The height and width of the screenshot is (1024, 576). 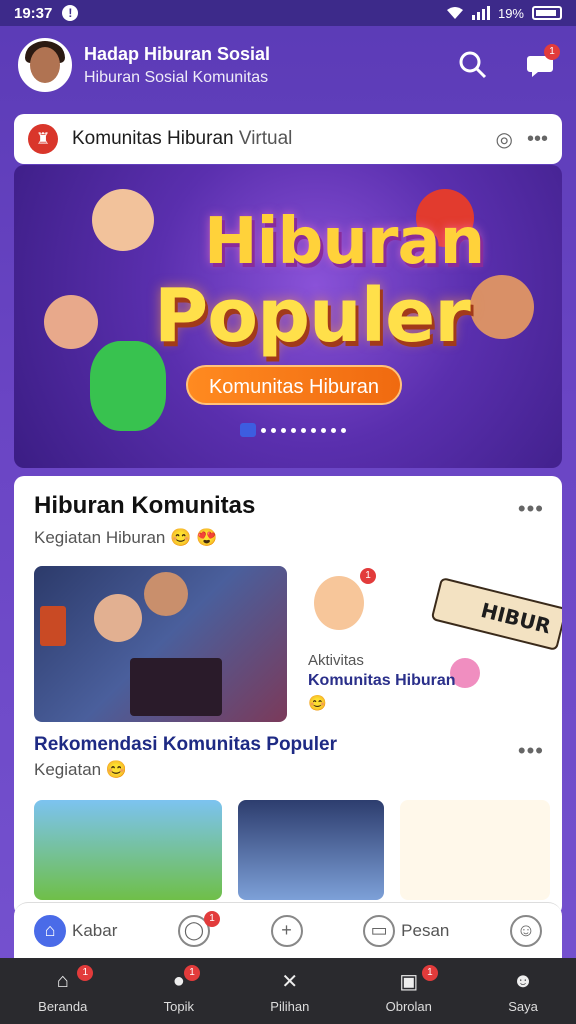 I want to click on nav-badge-3: 1, so click(x=429, y=972).